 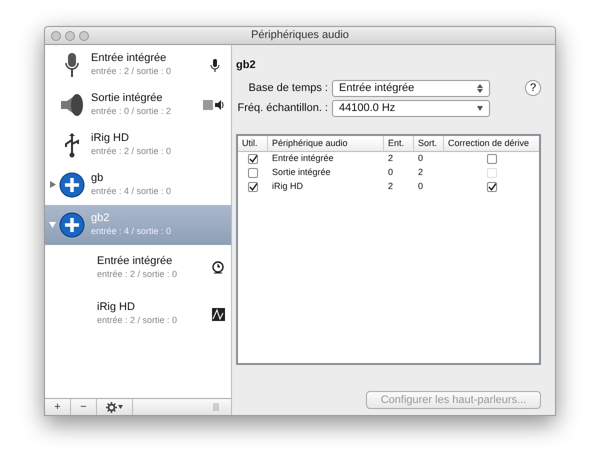 What do you see at coordinates (411, 108) in the screenshot?
I see `sample-rate-popup: 44100.0 Hz` at bounding box center [411, 108].